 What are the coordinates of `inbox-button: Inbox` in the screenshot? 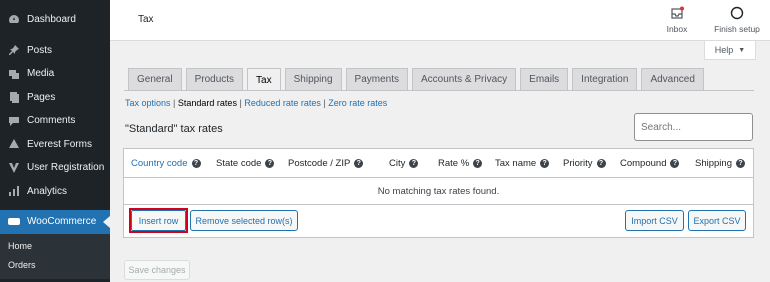 It's located at (677, 20).